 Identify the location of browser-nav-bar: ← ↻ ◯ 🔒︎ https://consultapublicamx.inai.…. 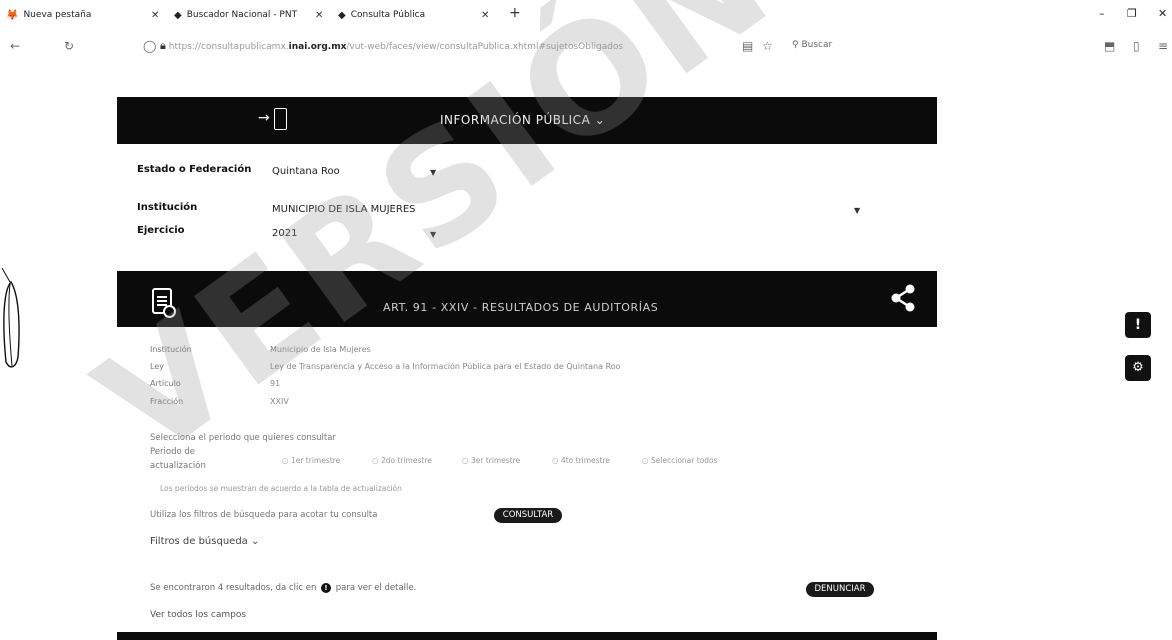
(586, 48).